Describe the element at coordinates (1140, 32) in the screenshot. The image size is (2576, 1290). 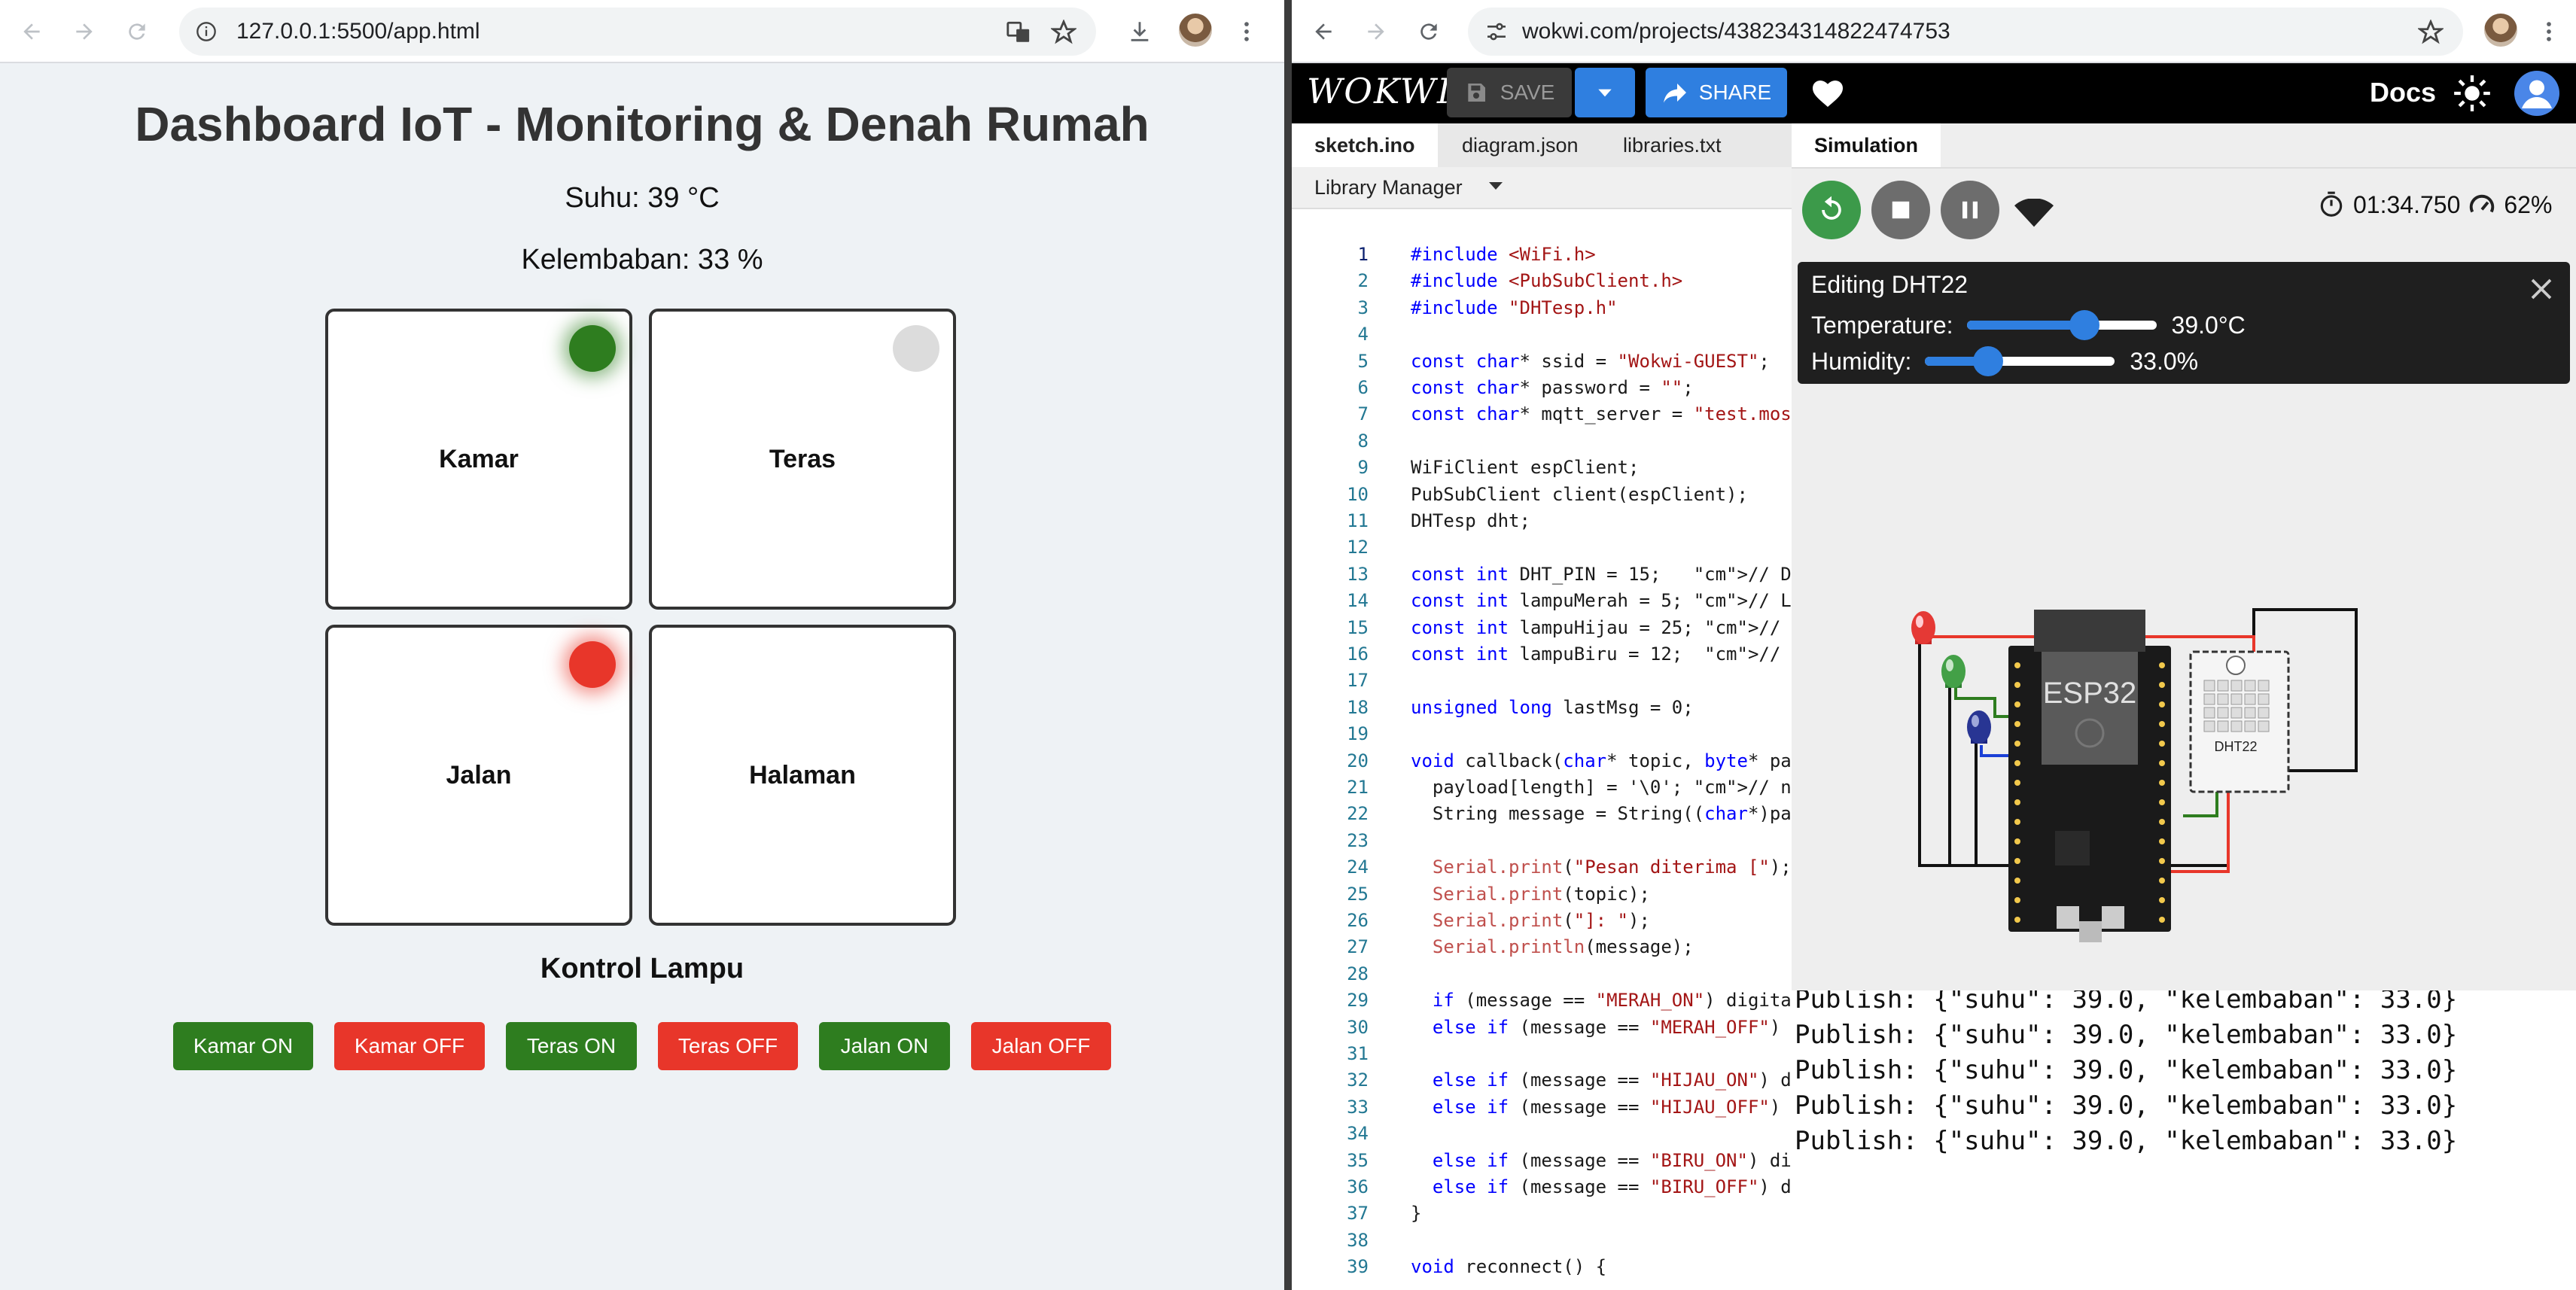
I see `downloads-button` at that location.